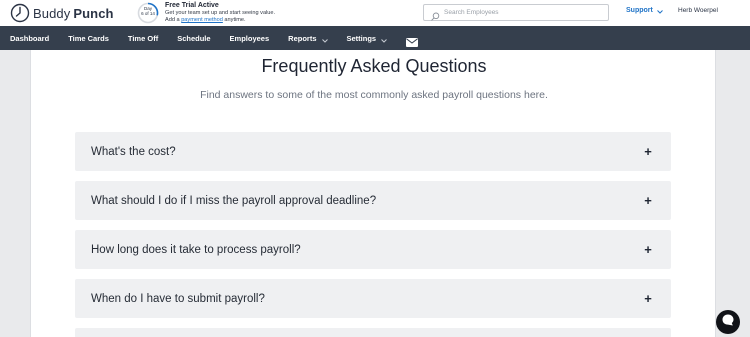 This screenshot has width=750, height=337. What do you see at coordinates (93, 13) in the screenshot?
I see `logo-text-bold: Punch` at bounding box center [93, 13].